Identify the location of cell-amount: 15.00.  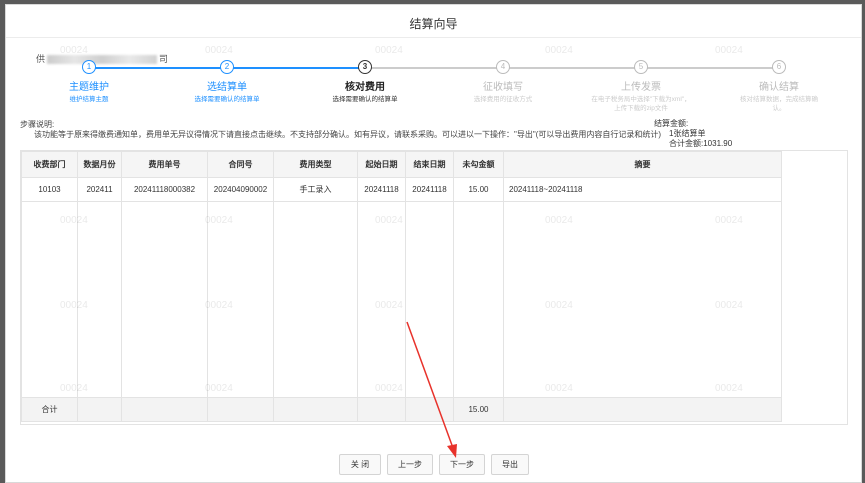
(478, 189).